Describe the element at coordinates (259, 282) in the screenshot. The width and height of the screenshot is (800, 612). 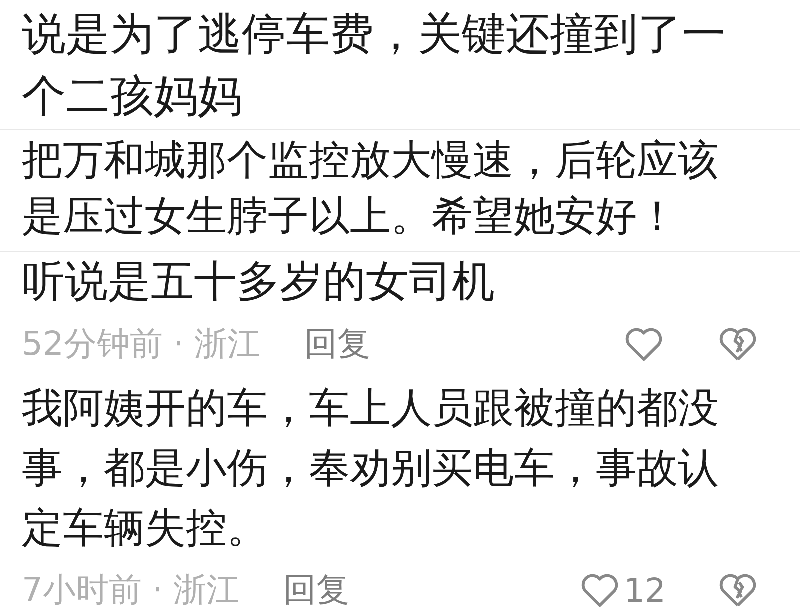
I see `comment-text: 听说是五十多岁的女司机` at that location.